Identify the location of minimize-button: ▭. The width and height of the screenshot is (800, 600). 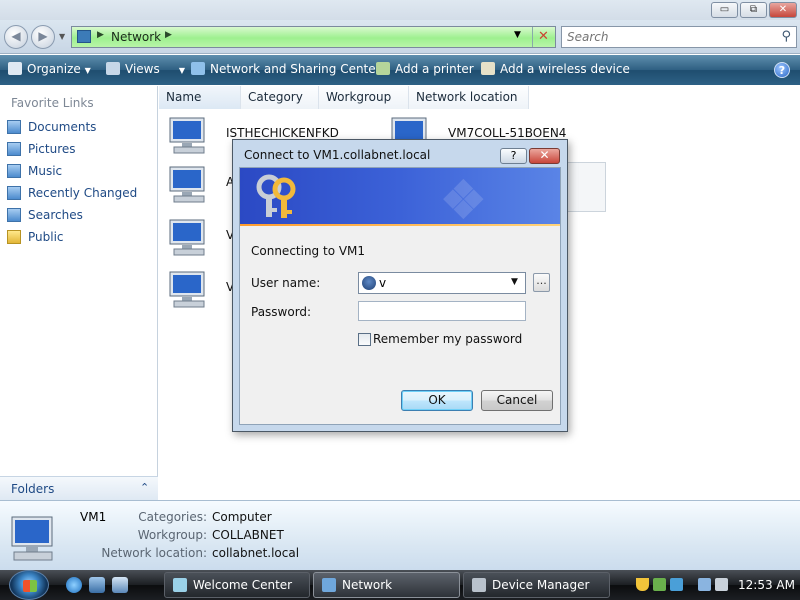
(724, 10).